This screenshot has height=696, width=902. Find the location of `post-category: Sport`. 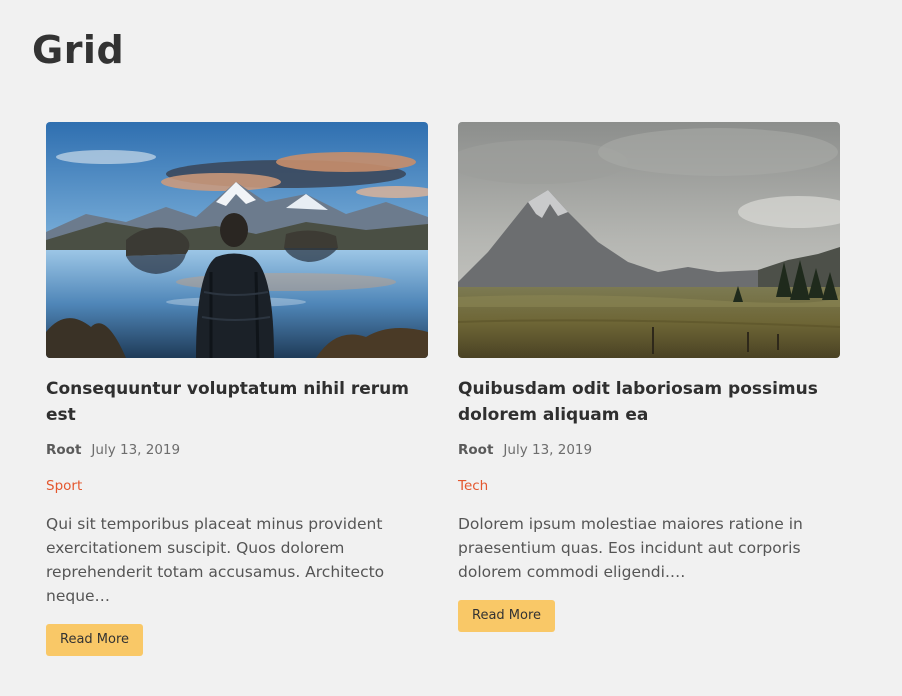

post-category: Sport is located at coordinates (64, 486).